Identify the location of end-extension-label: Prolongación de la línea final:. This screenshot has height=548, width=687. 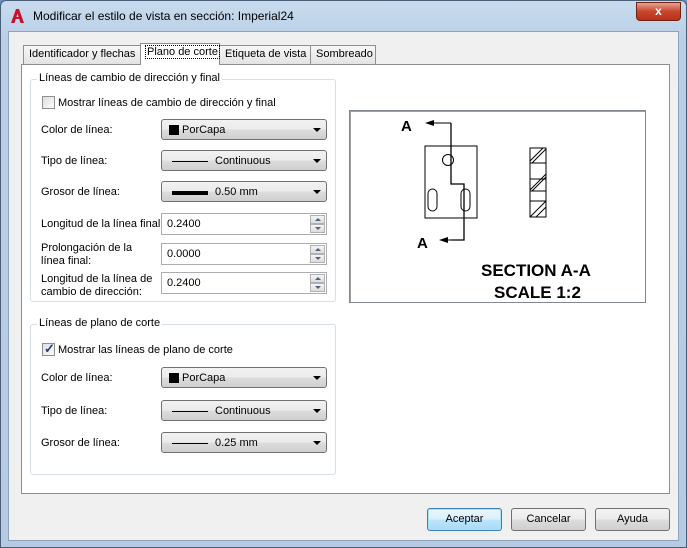
(87, 254).